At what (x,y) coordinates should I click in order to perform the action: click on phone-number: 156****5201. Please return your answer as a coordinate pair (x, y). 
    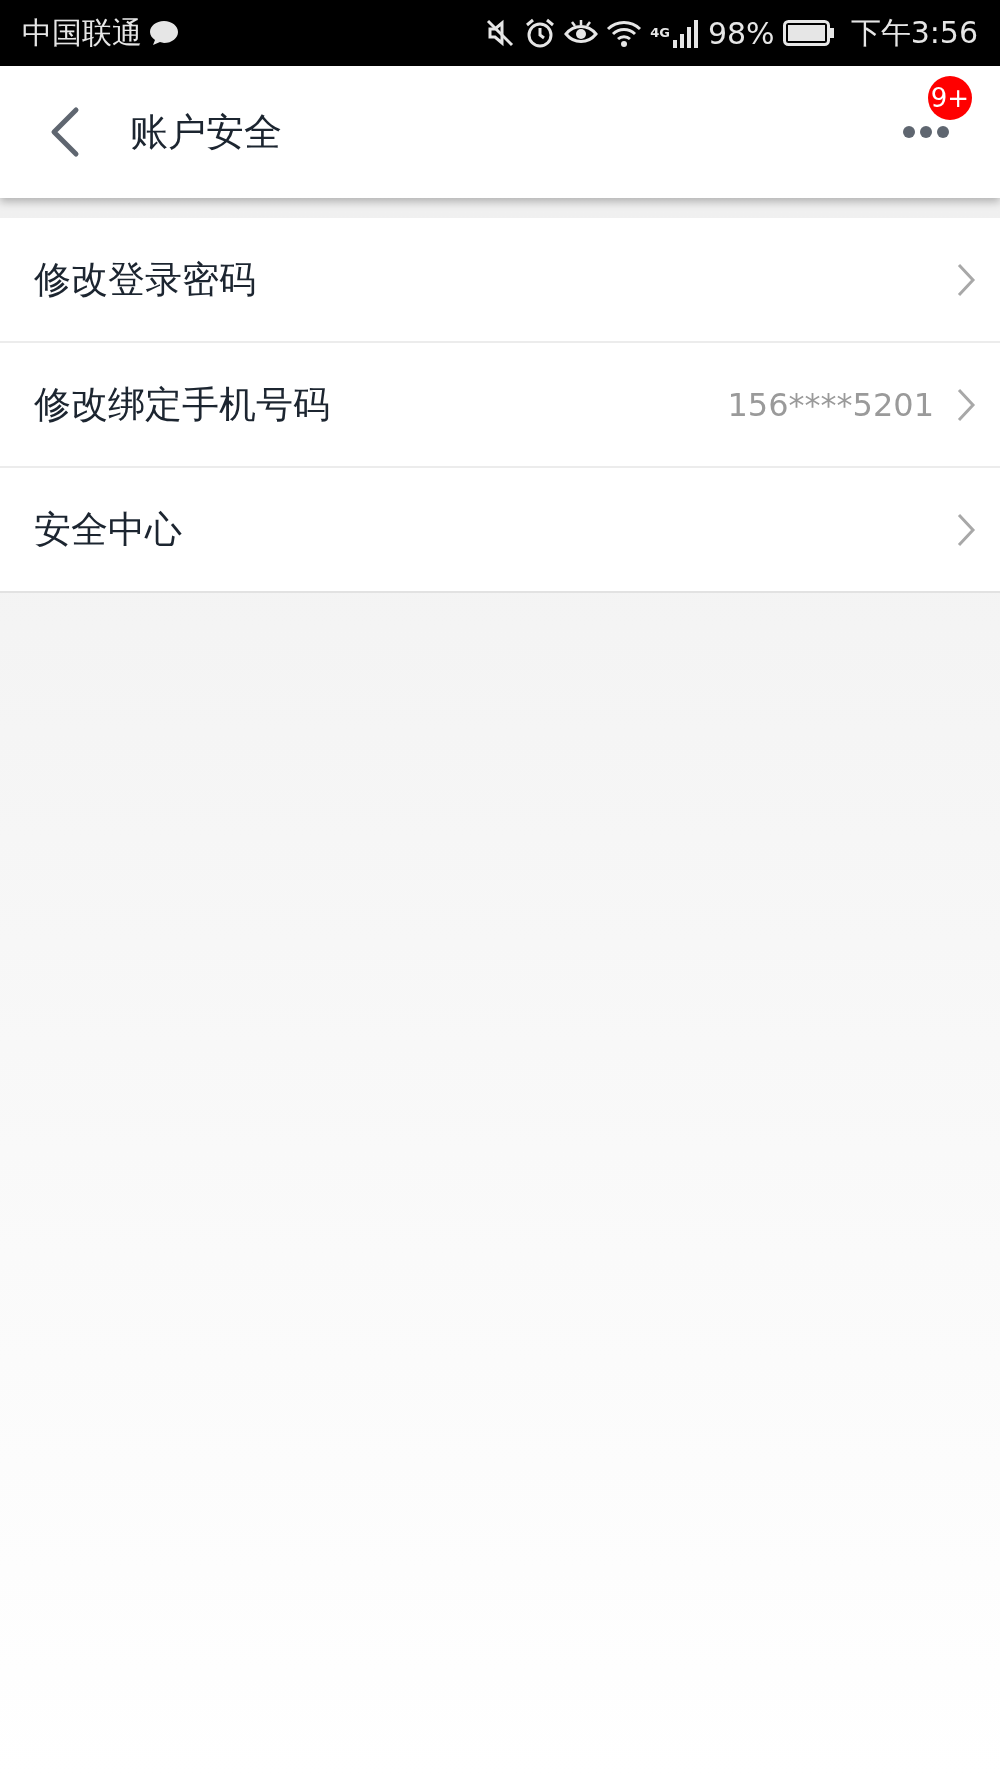
    Looking at the image, I should click on (830, 404).